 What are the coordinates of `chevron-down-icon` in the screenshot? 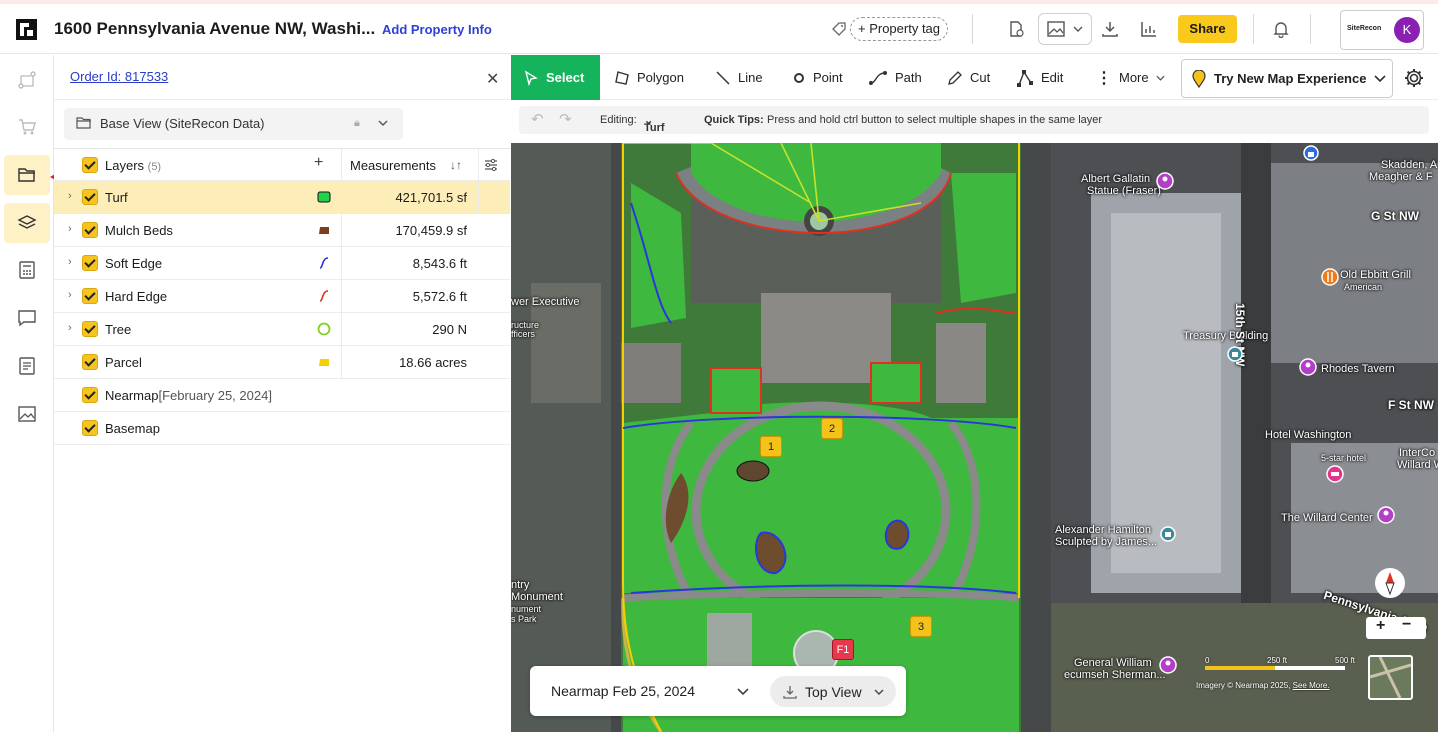 It's located at (743, 692).